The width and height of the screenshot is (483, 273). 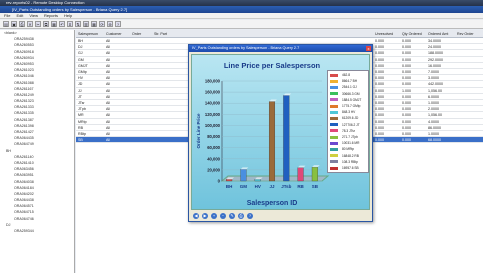 What do you see at coordinates (214, 216) in the screenshot?
I see `zoom-in-icon: +` at bounding box center [214, 216].